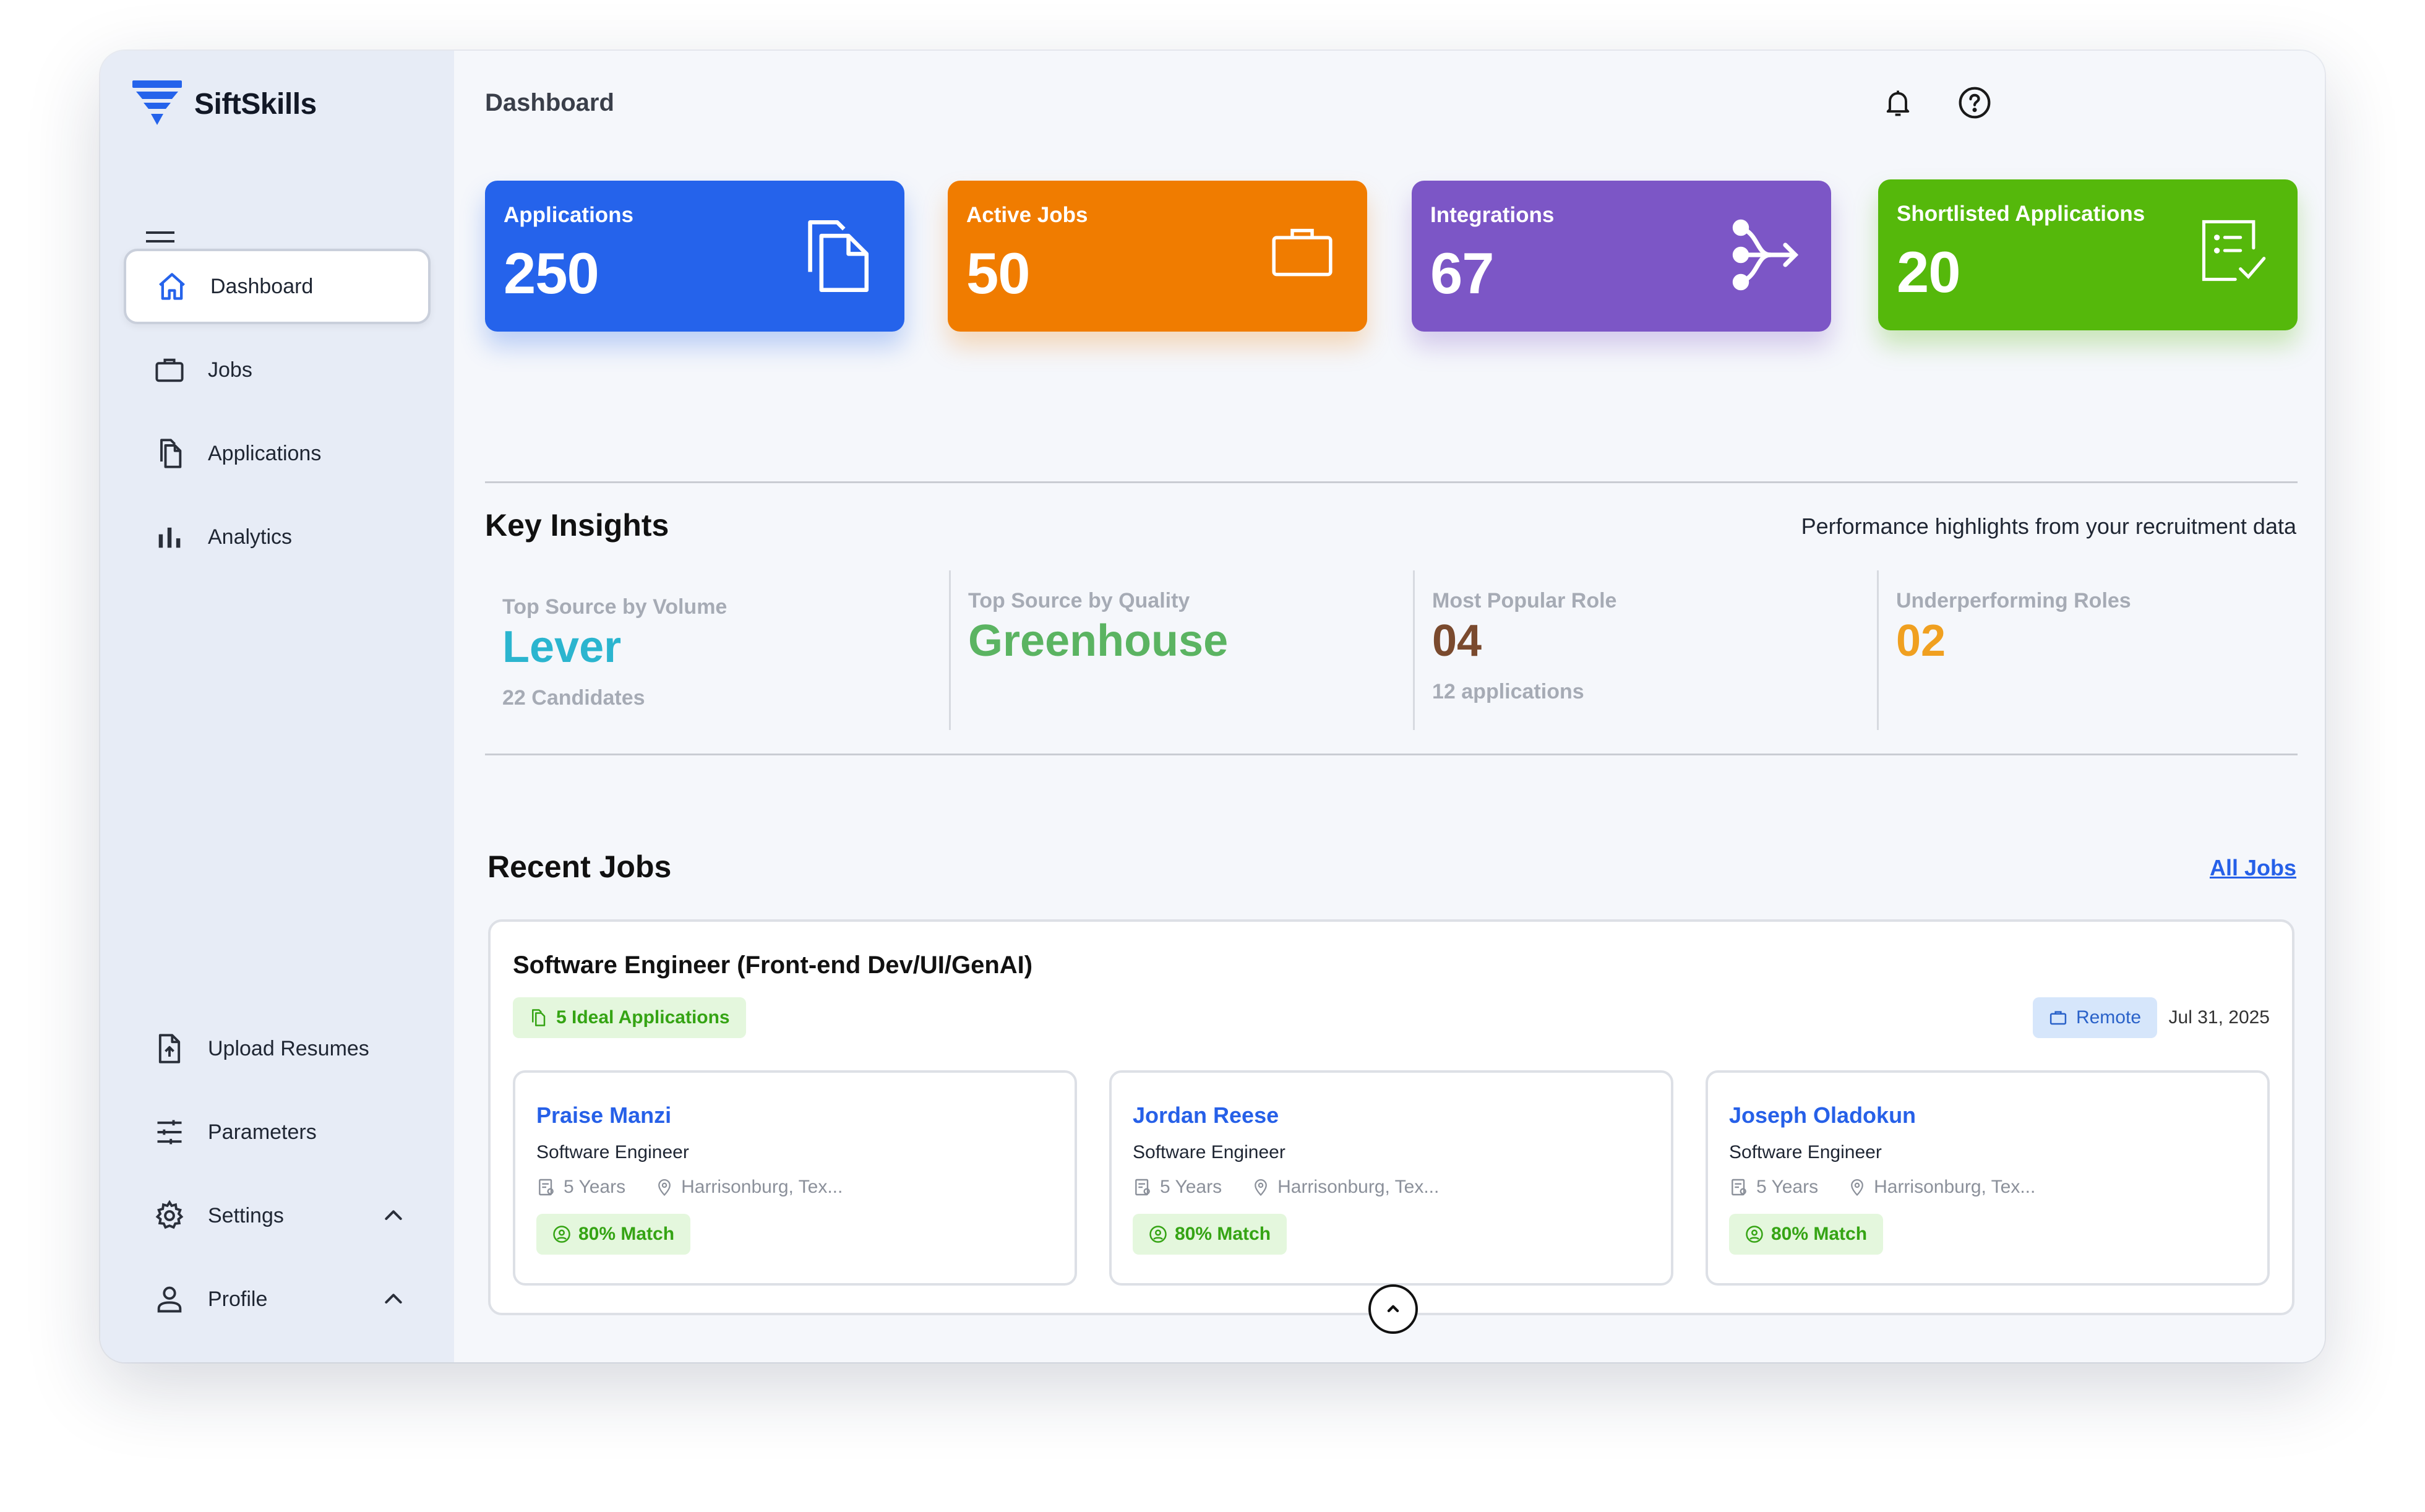  I want to click on sidebar-item-applications: Applications, so click(277, 453).